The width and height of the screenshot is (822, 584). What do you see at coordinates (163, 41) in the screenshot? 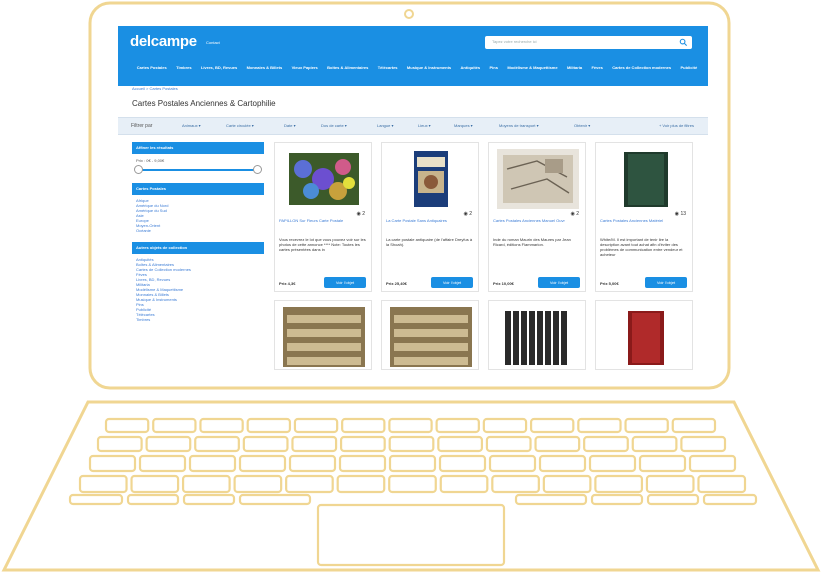
I see `delcampe-logo: delcampe` at bounding box center [163, 41].